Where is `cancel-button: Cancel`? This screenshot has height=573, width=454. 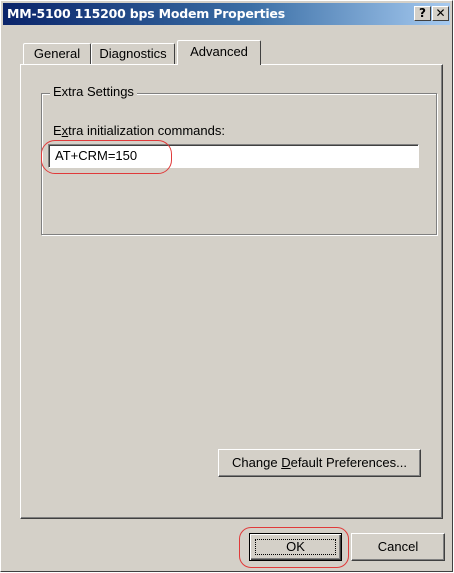 cancel-button: Cancel is located at coordinates (398, 547).